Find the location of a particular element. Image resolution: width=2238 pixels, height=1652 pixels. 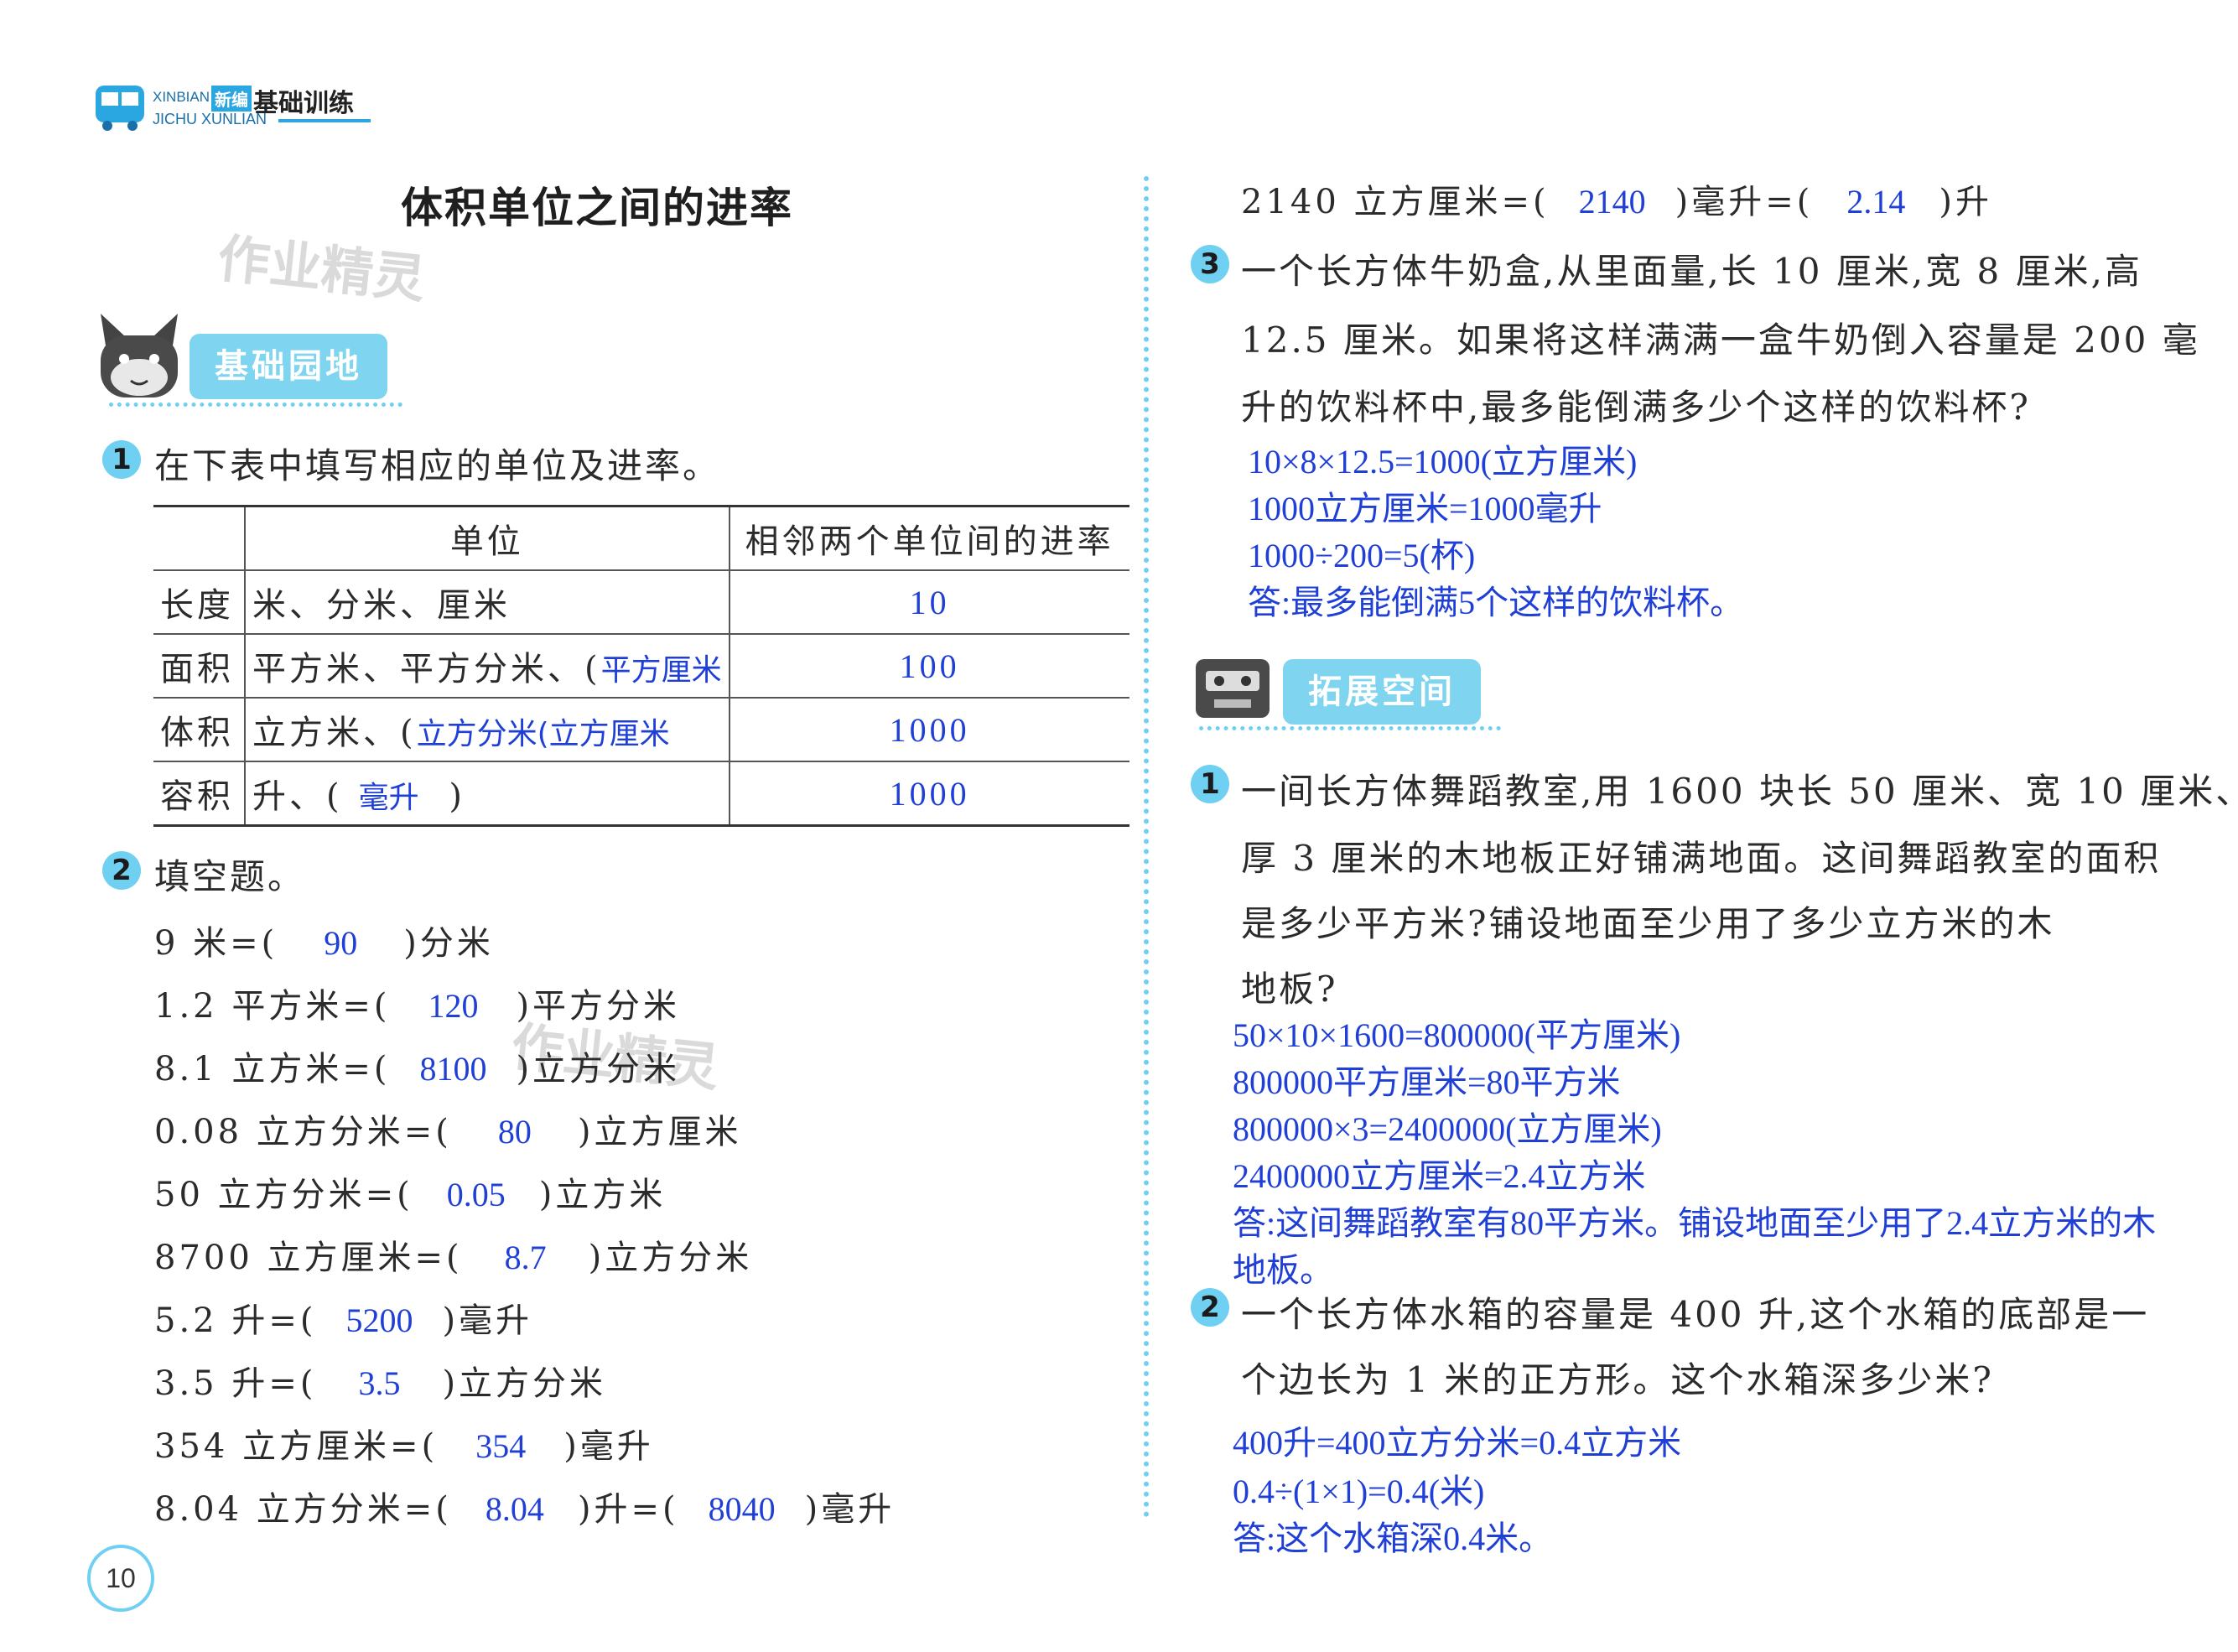

answer-line: 1000÷200=5(杯) is located at coordinates (1362, 555).